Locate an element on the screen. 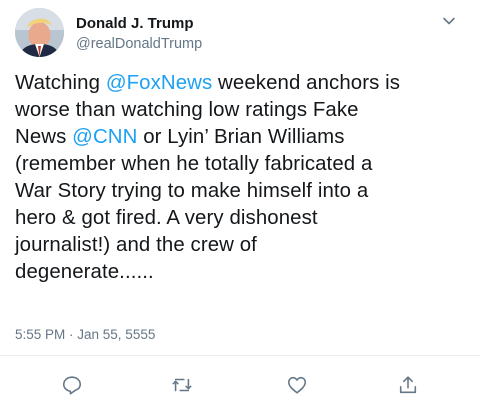 This screenshot has width=480, height=410. reply-icon is located at coordinates (72, 385).